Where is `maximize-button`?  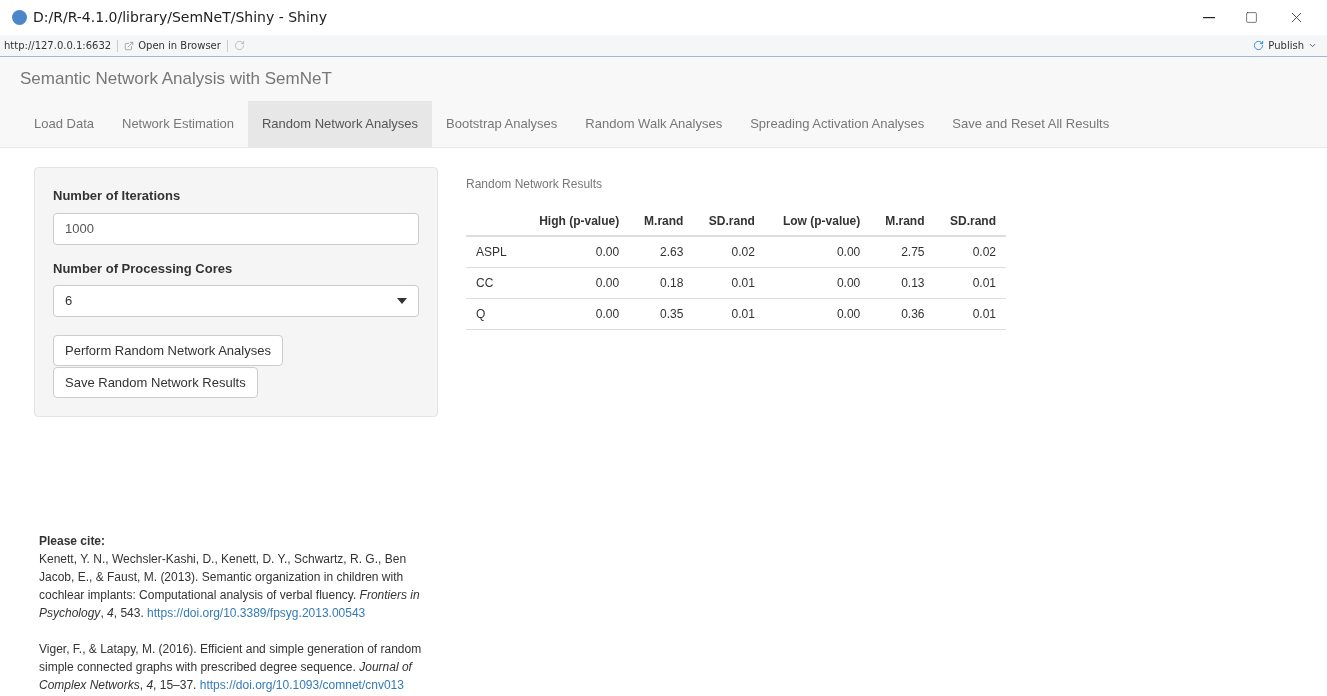 maximize-button is located at coordinates (1251, 17).